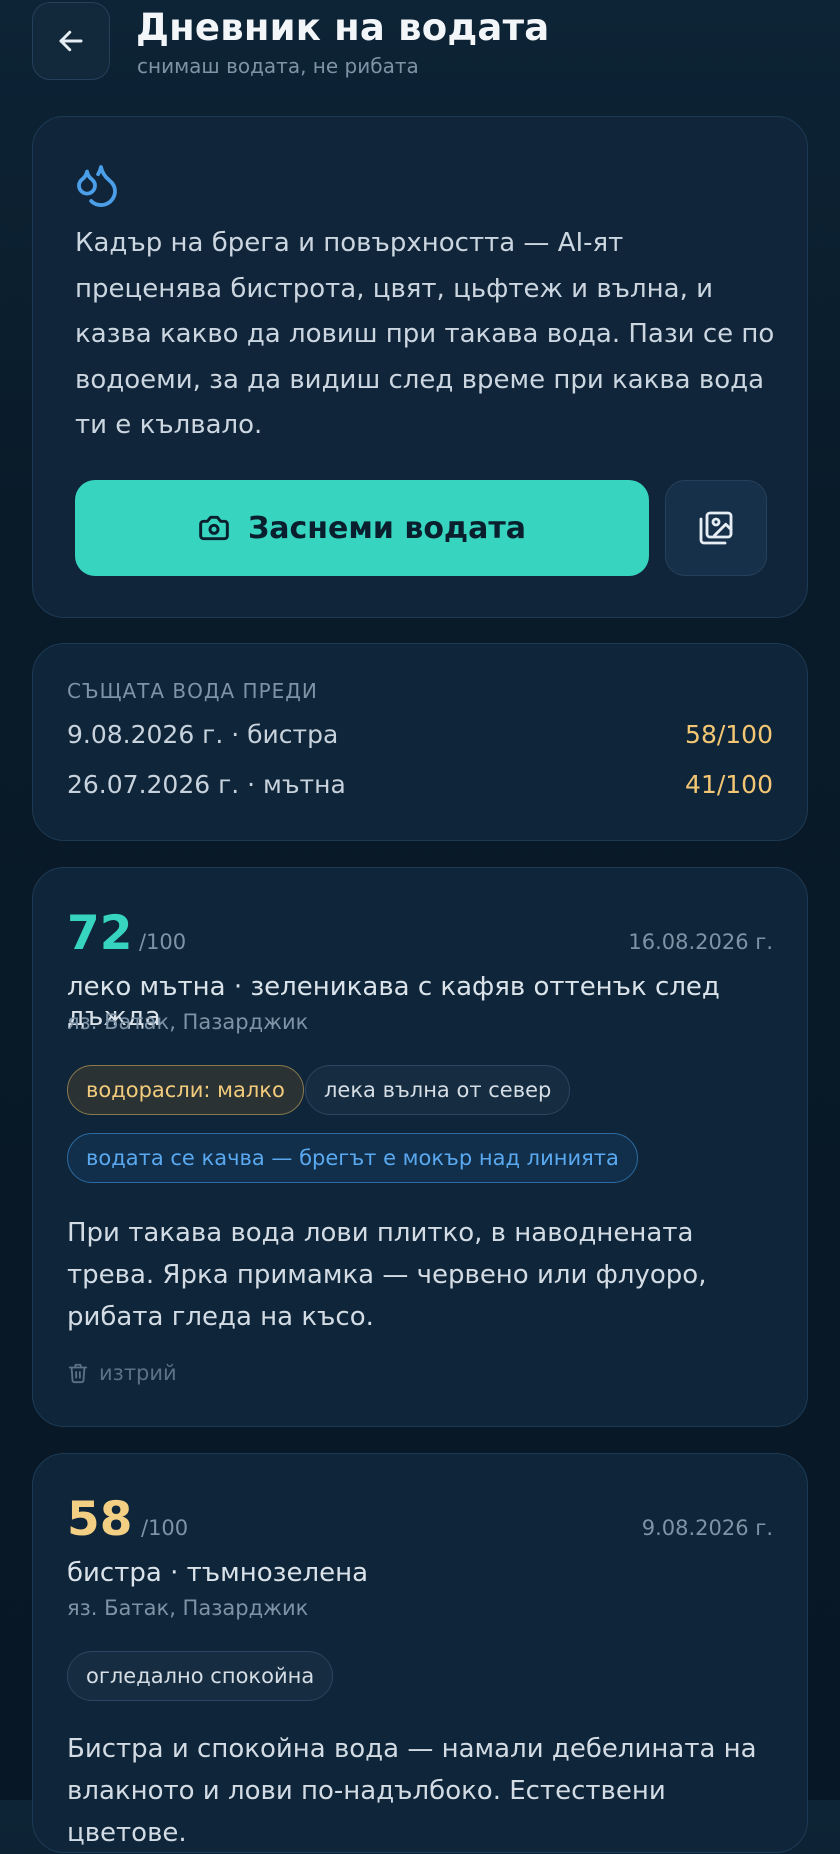 The height and width of the screenshot is (1854, 840). What do you see at coordinates (420, 734) in the screenshot?
I see `previous-row: 9.08.2026 г. · бистра 58/100` at bounding box center [420, 734].